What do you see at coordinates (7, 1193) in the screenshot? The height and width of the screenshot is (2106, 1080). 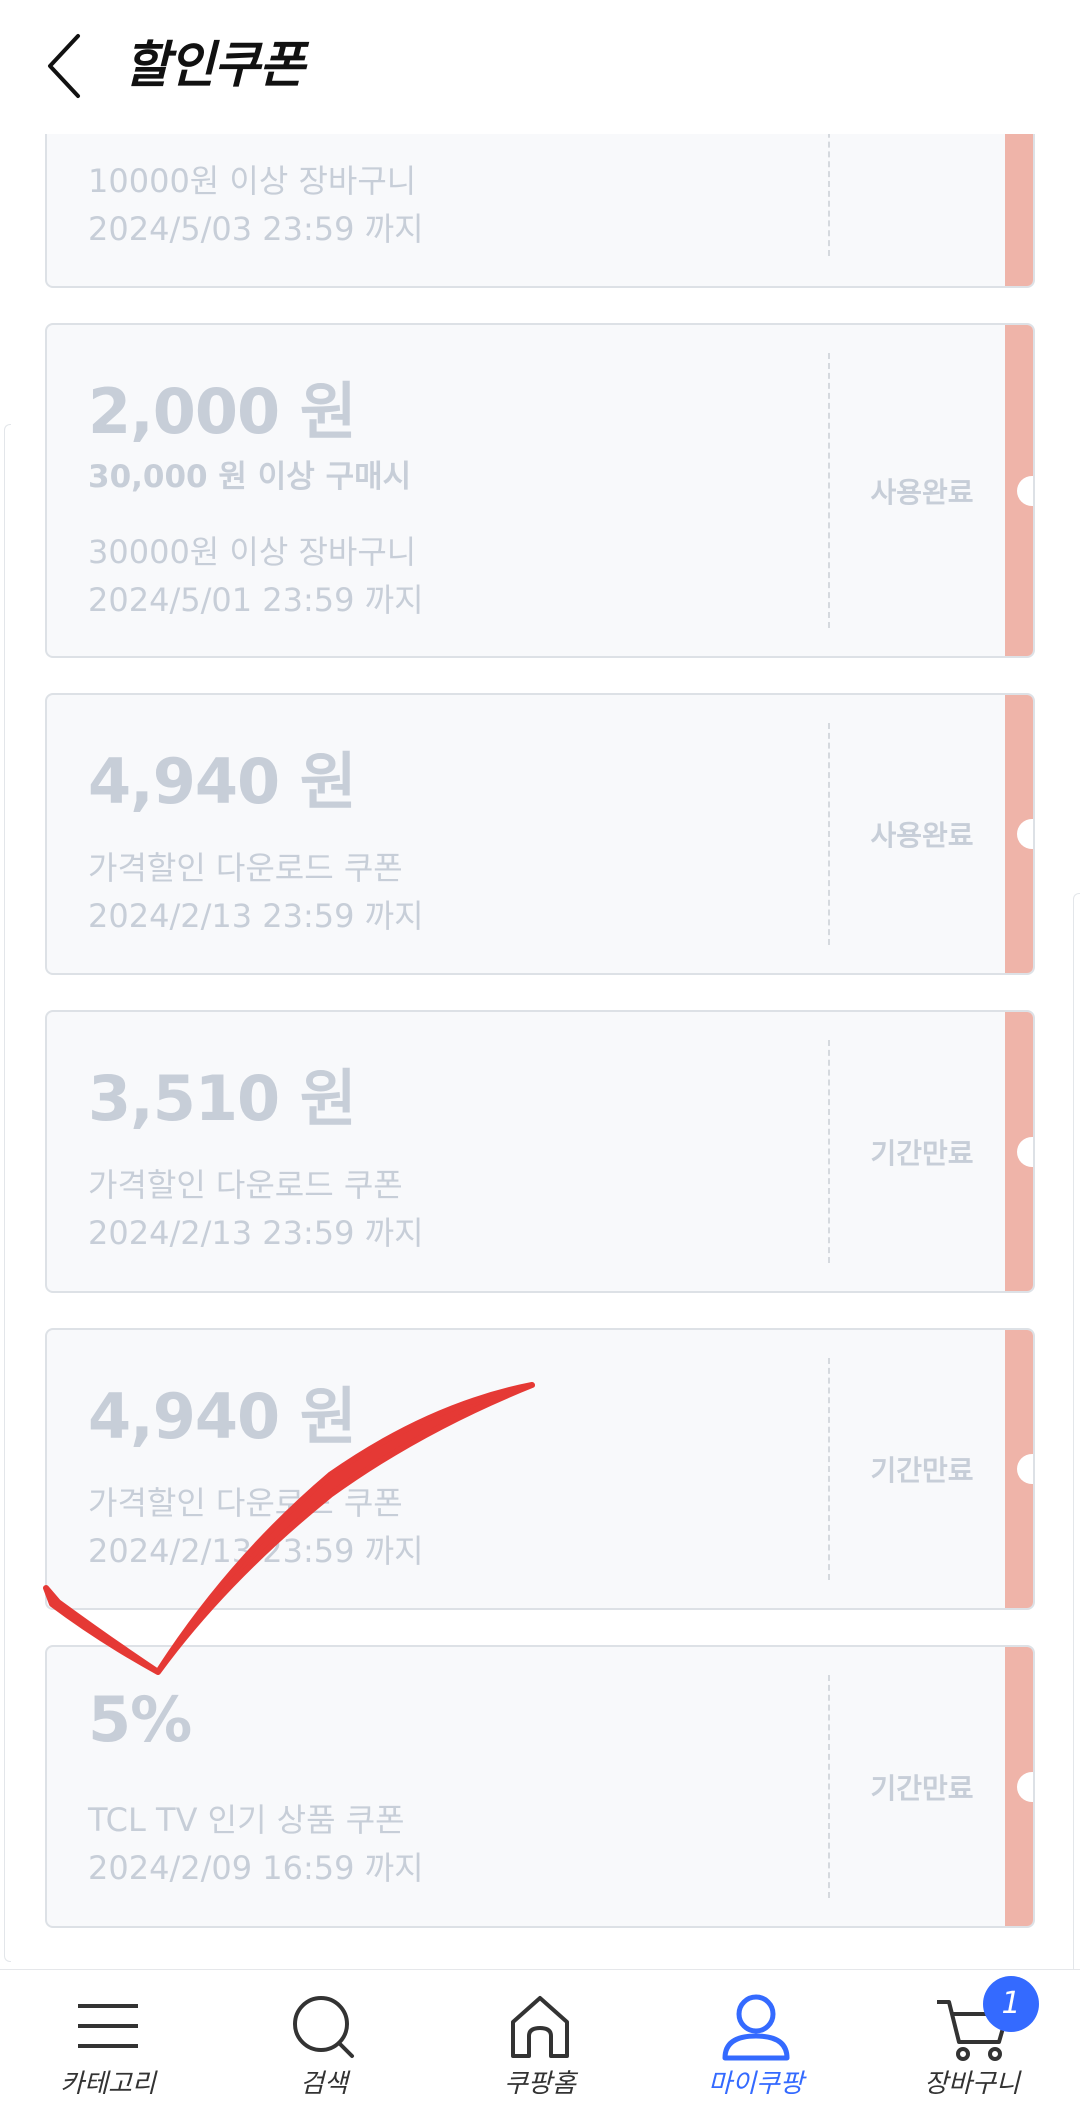 I see `scroll-track-left` at bounding box center [7, 1193].